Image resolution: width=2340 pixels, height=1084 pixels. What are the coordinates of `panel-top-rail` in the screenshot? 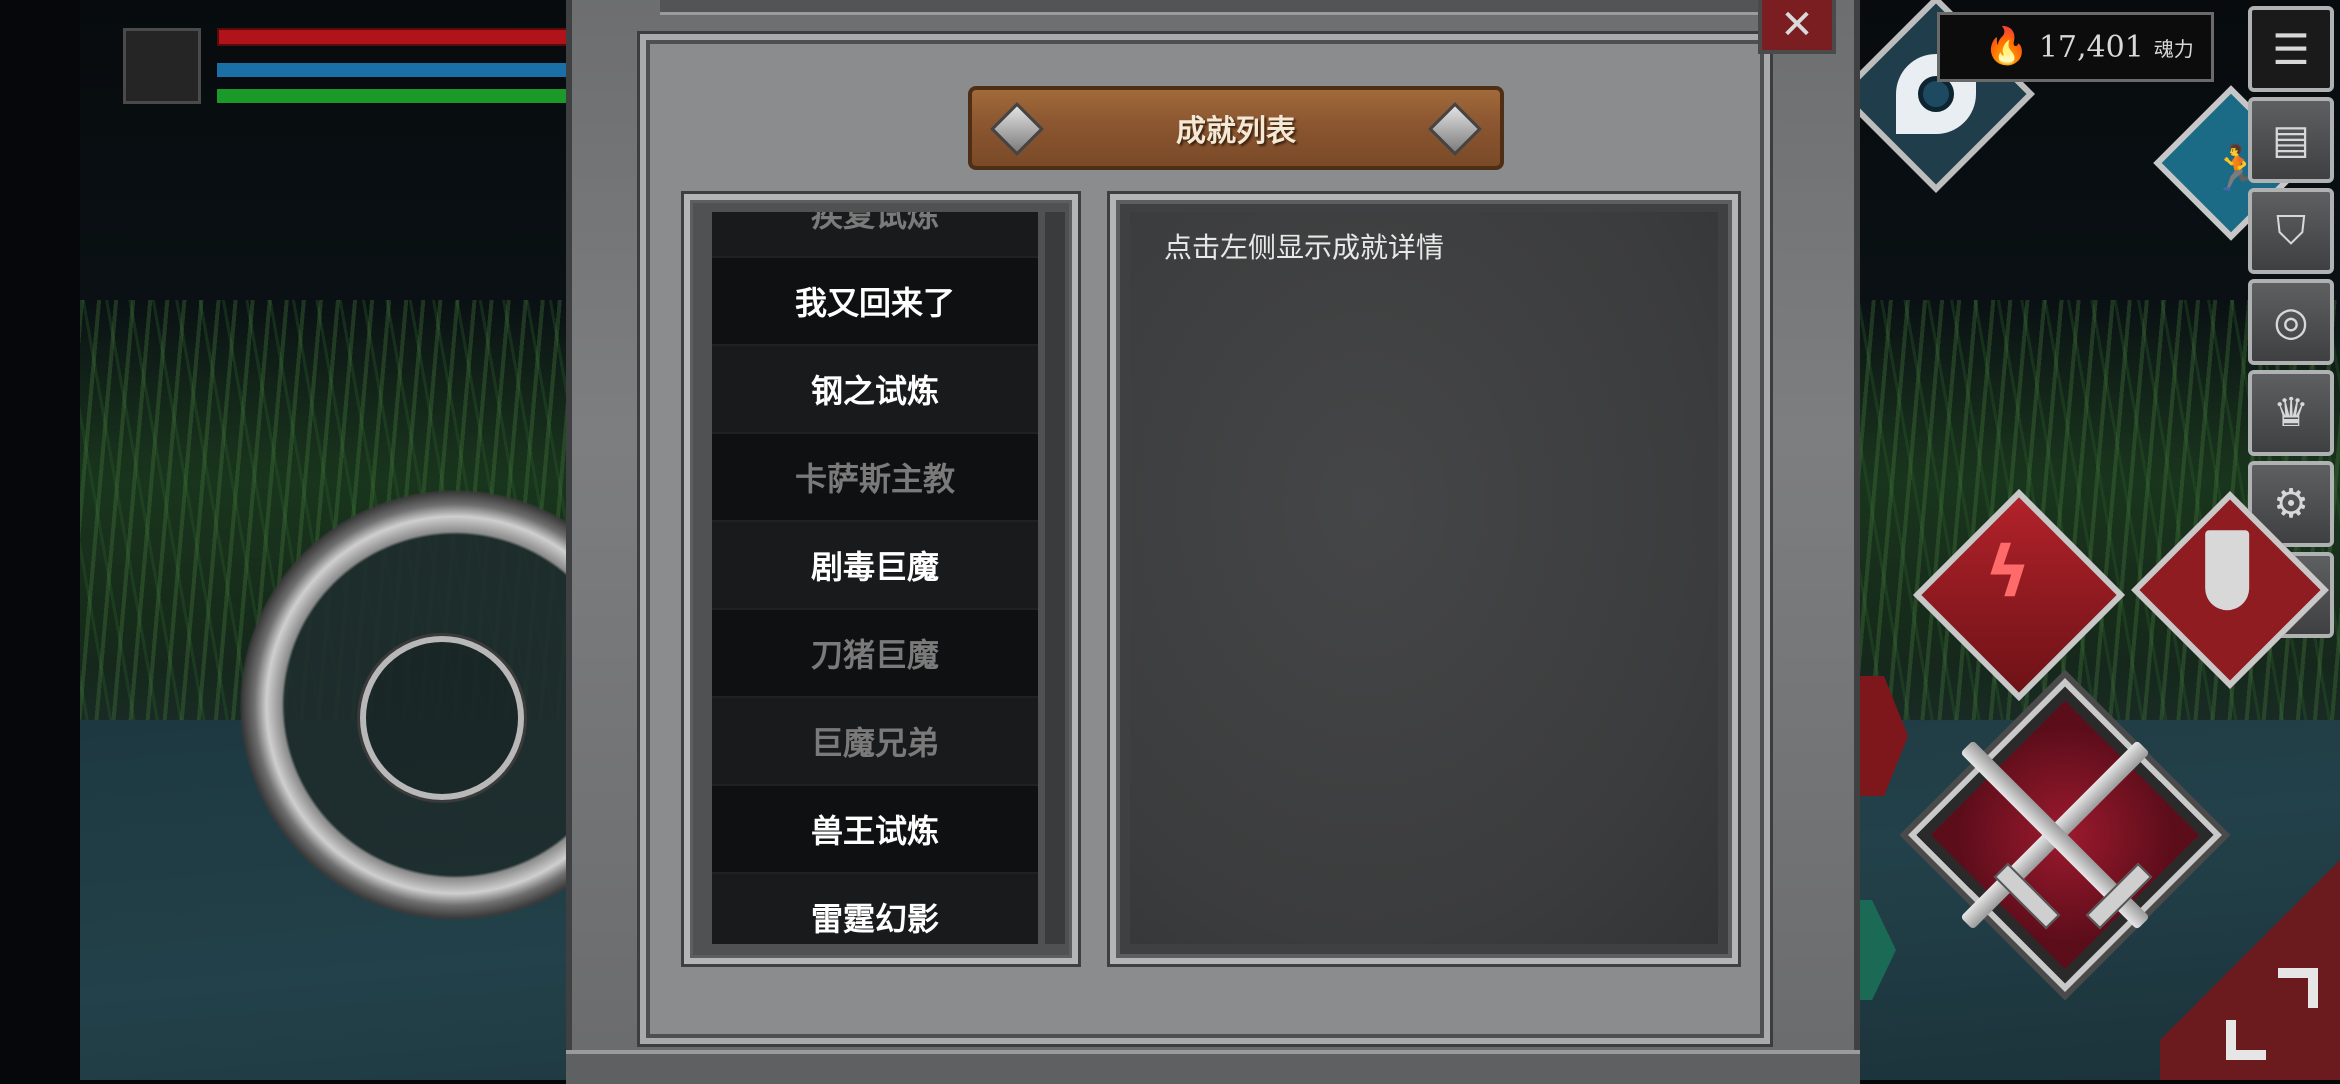 It's located at (1212, 7).